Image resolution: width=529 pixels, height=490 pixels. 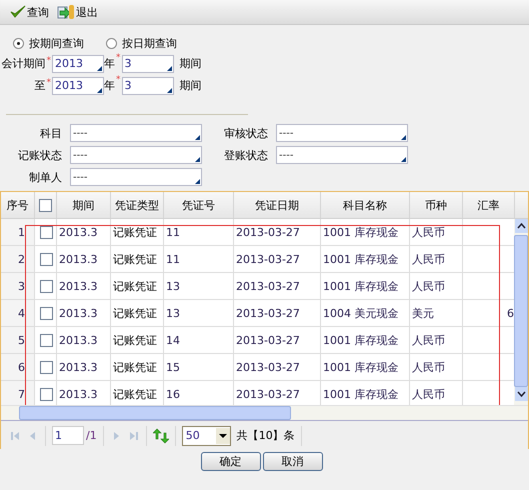 I want to click on field-label: 制单人, so click(x=45, y=177).